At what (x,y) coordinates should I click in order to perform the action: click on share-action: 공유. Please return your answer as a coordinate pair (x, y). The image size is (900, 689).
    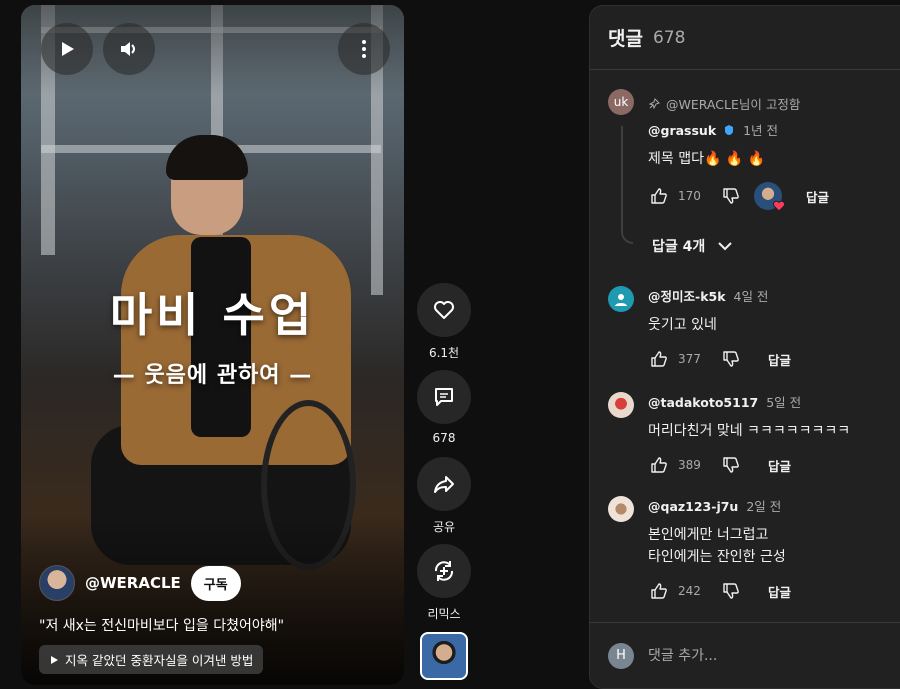
    Looking at the image, I should click on (444, 496).